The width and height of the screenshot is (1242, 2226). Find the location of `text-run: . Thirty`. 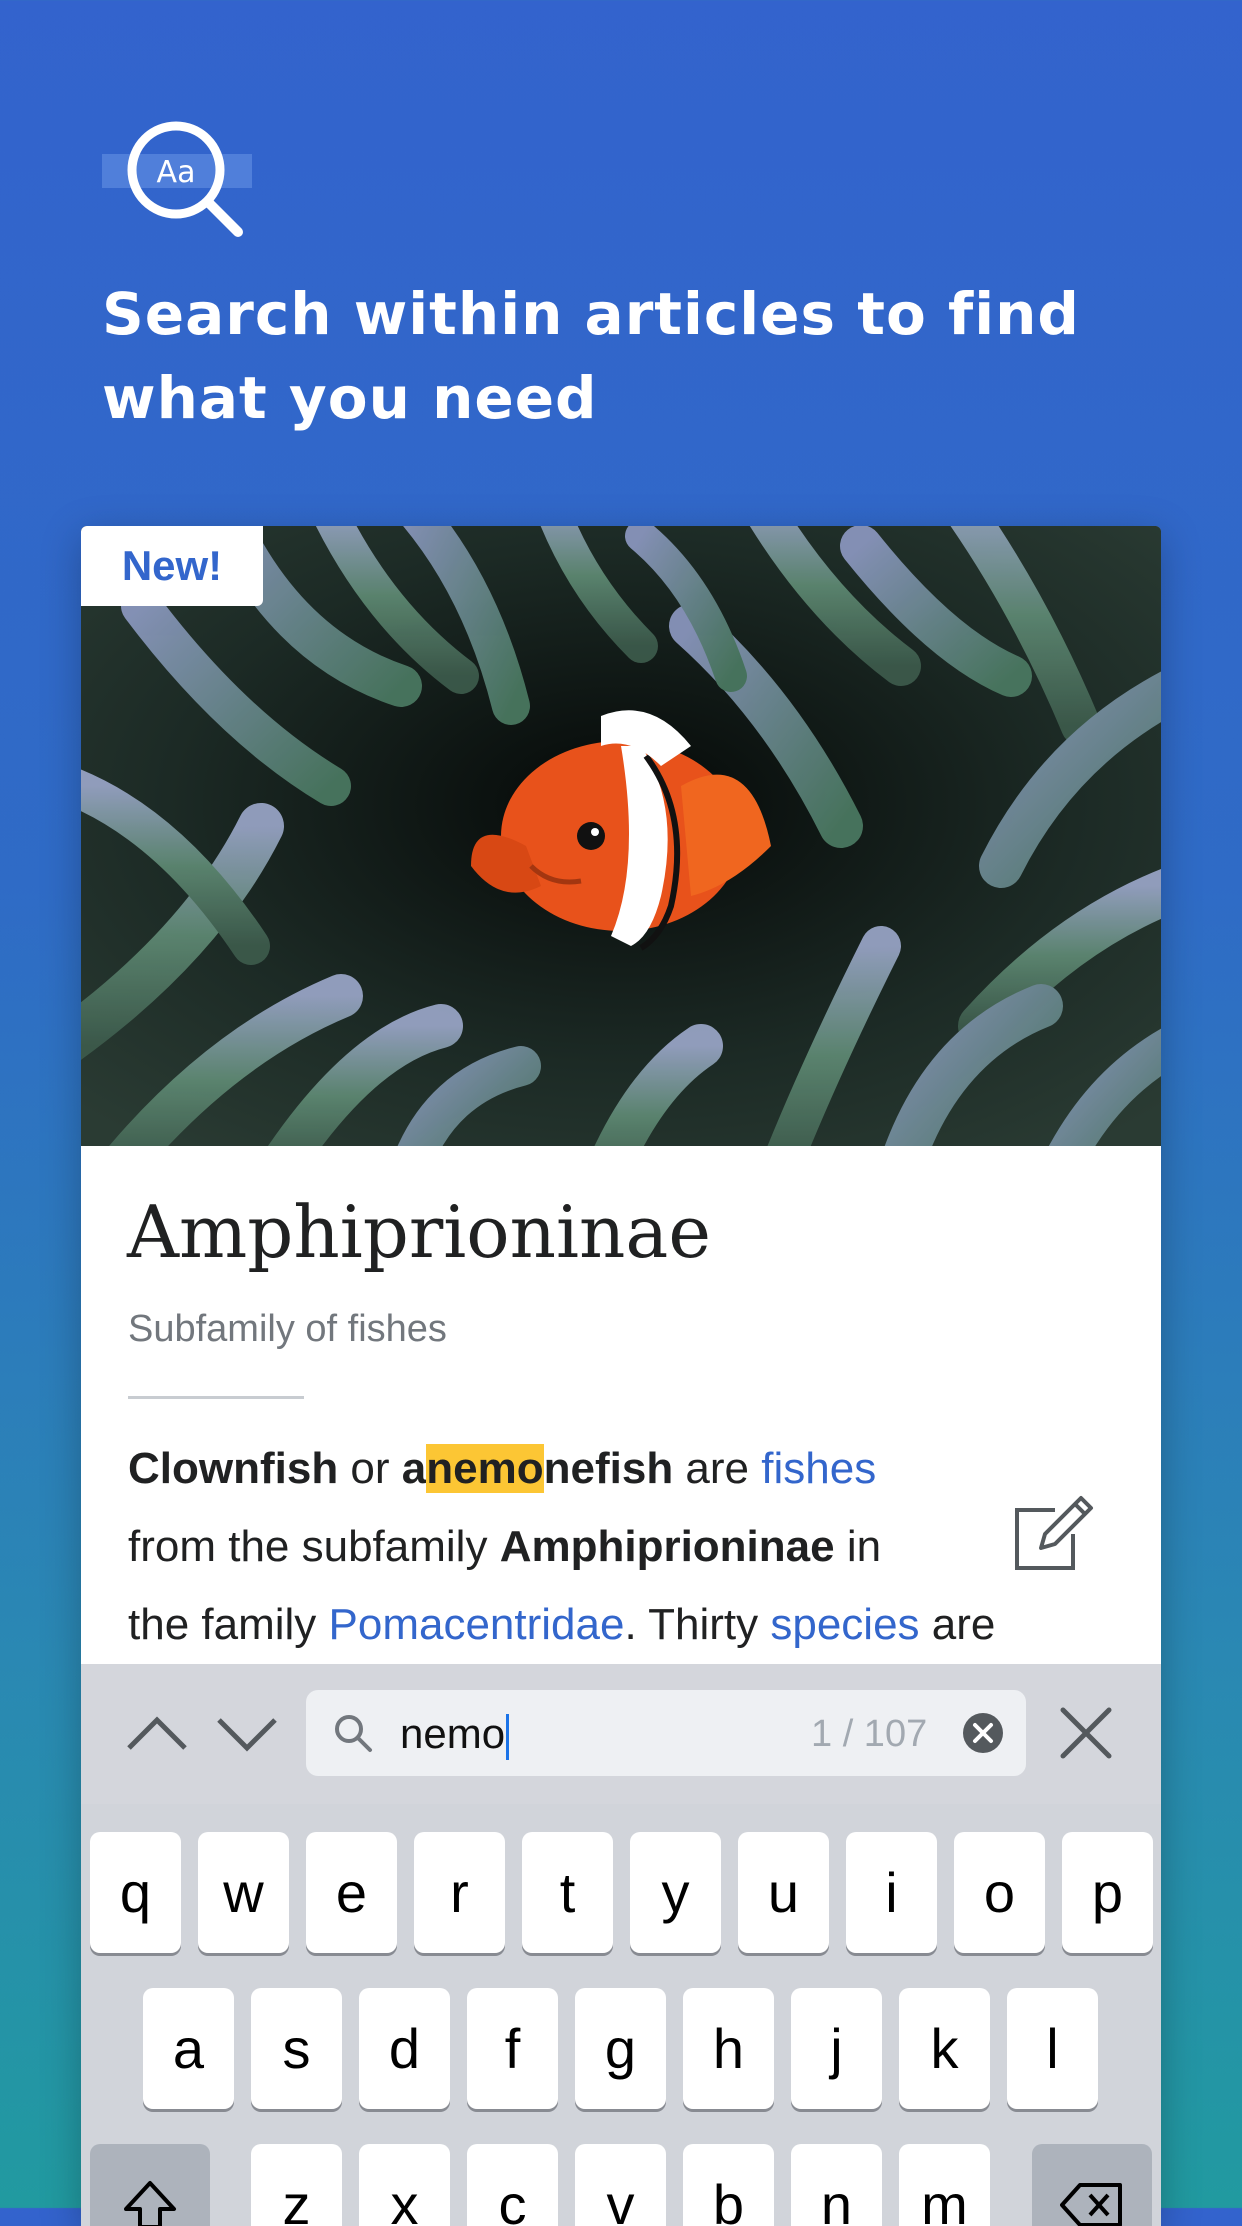

text-run: . Thirty is located at coordinates (697, 1624).